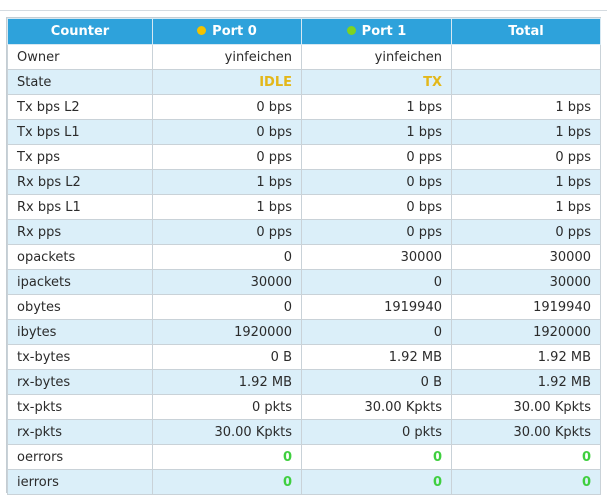 The width and height of the screenshot is (612, 497). Describe the element at coordinates (80, 157) in the screenshot. I see `row-label-cell: Tx pps` at that location.